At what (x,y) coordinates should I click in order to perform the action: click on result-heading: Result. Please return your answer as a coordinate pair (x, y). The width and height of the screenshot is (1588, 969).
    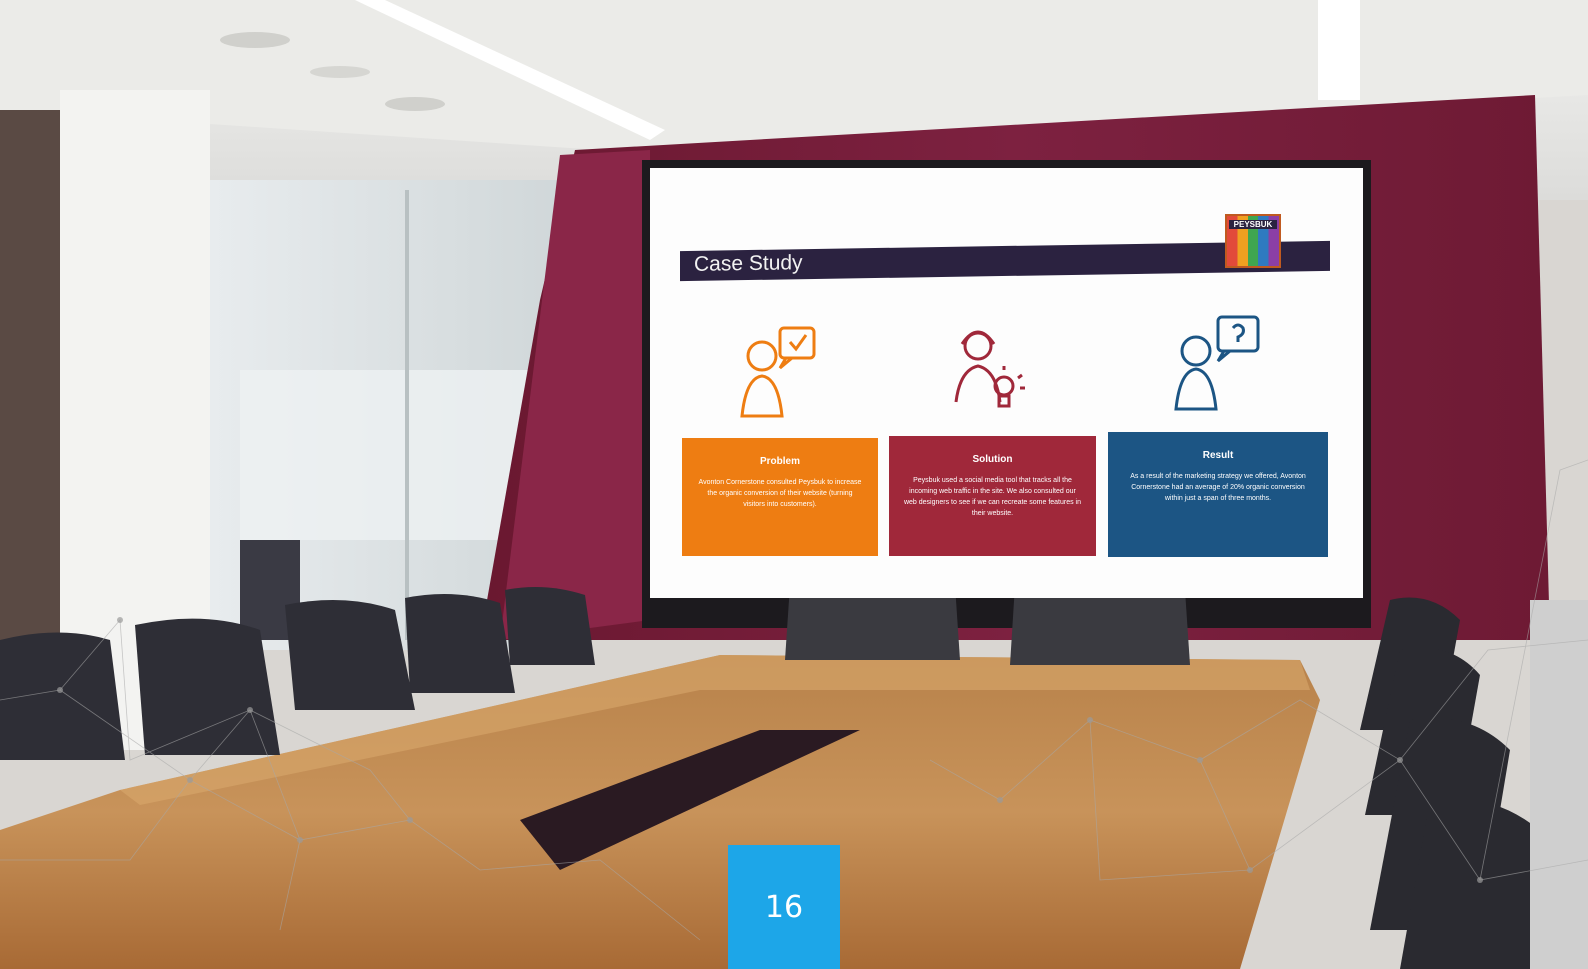
    Looking at the image, I should click on (1218, 455).